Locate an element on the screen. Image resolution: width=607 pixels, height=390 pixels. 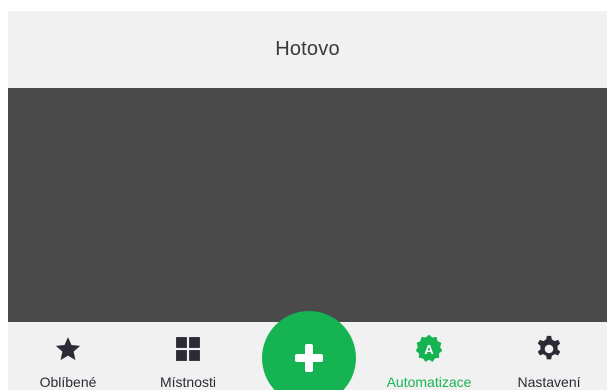
nav-item-rooms: Místnosti is located at coordinates (188, 356).